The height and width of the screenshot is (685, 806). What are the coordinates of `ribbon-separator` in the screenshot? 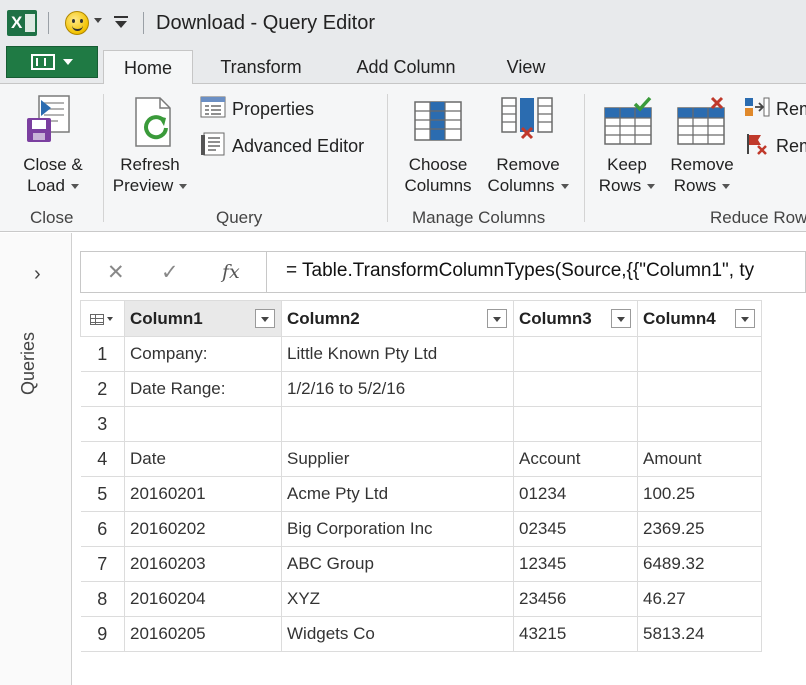 It's located at (103, 158).